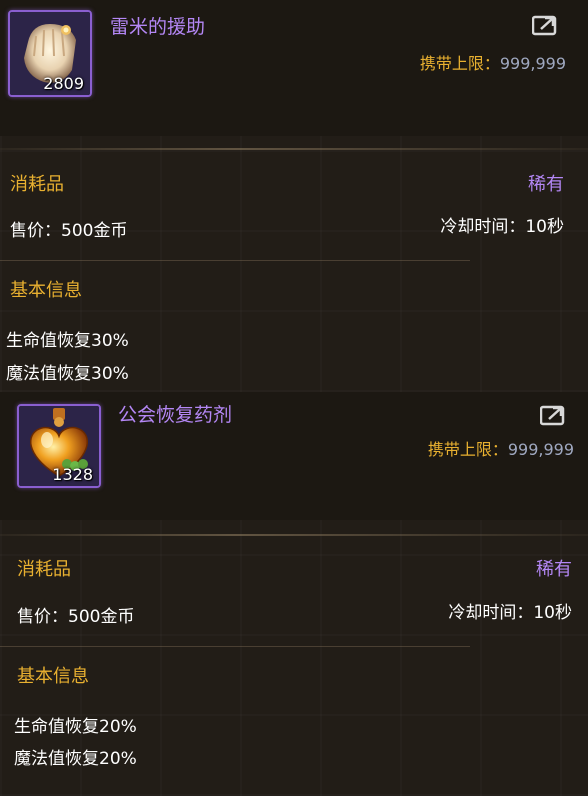 The image size is (588, 796). What do you see at coordinates (175, 415) in the screenshot?
I see `item-name: 公会恢复药剂` at bounding box center [175, 415].